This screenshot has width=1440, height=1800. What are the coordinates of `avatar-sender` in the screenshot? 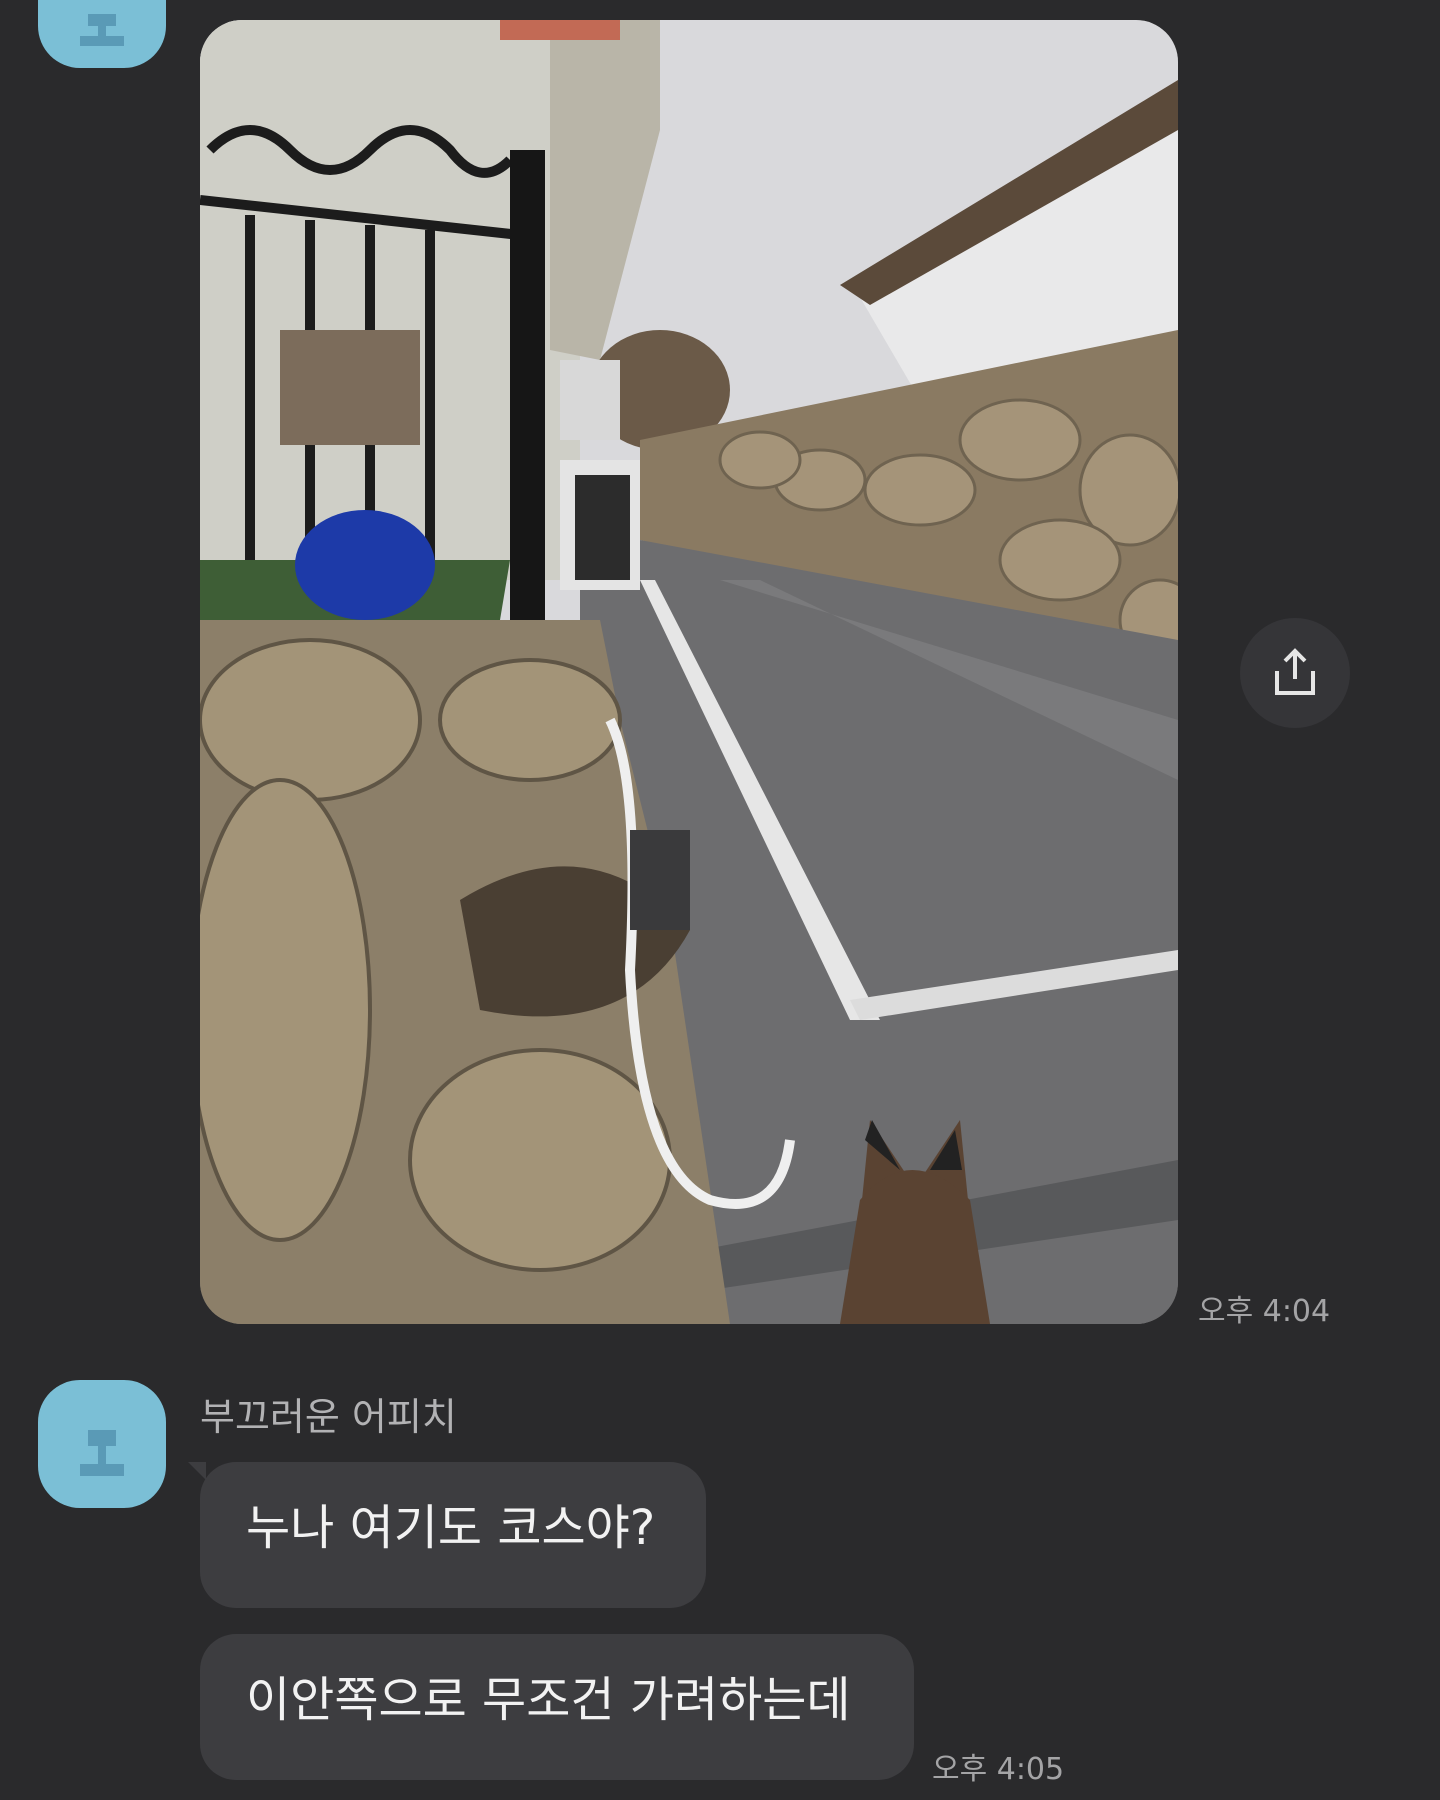 It's located at (102, 1444).